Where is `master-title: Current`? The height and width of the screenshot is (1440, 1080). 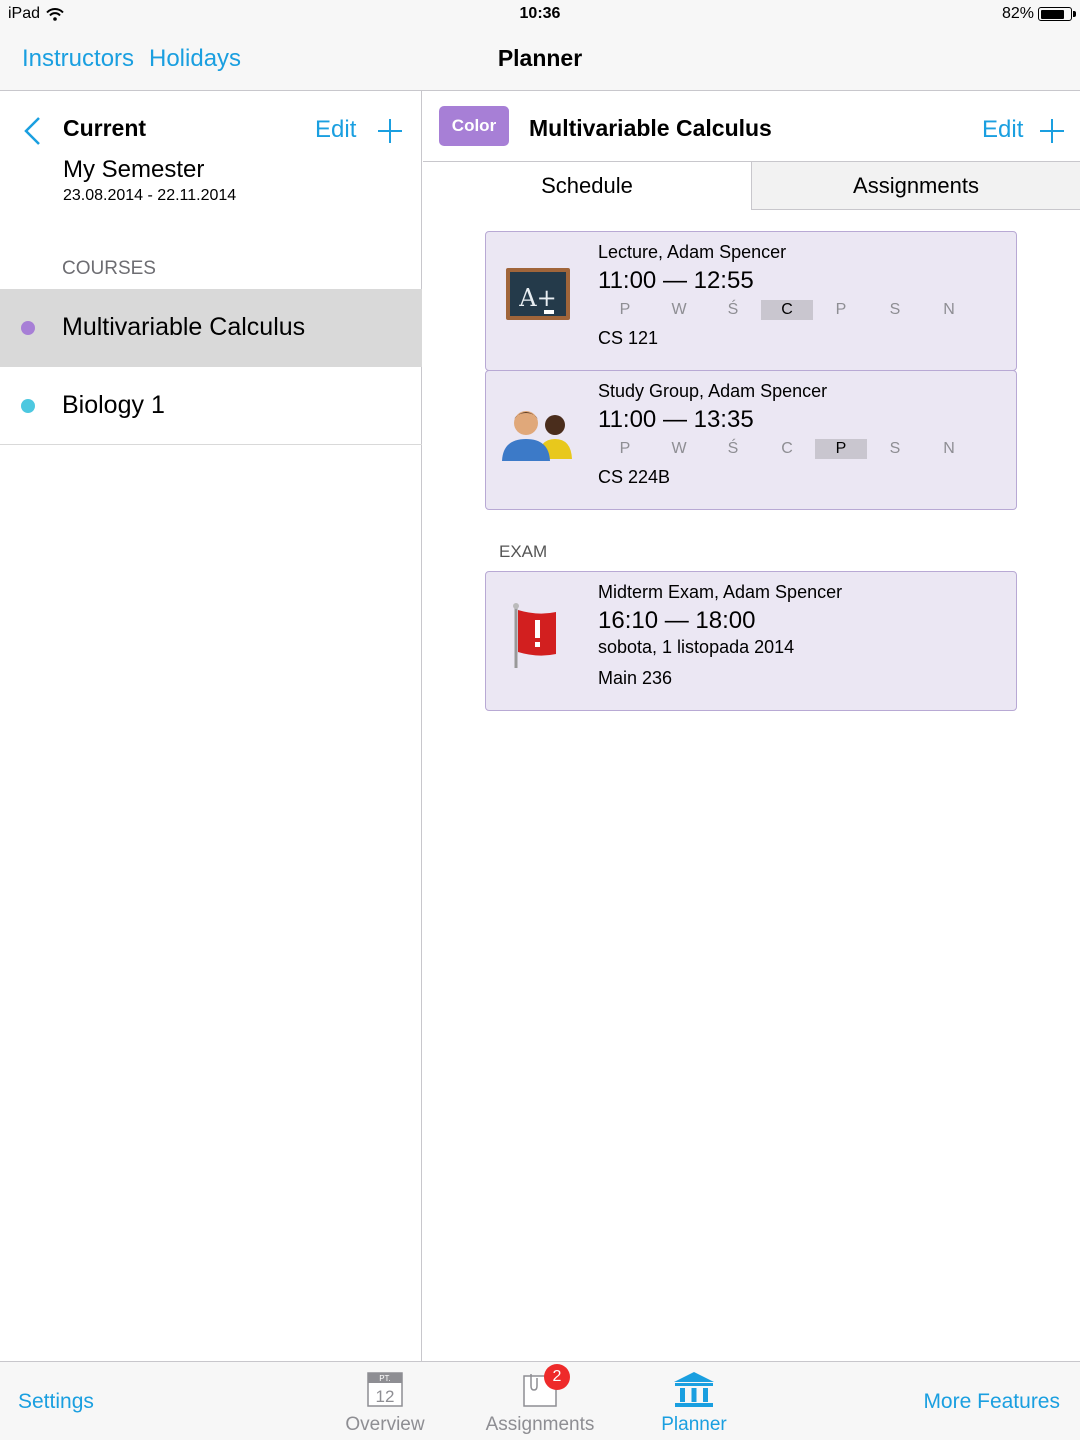
master-title: Current is located at coordinates (105, 128).